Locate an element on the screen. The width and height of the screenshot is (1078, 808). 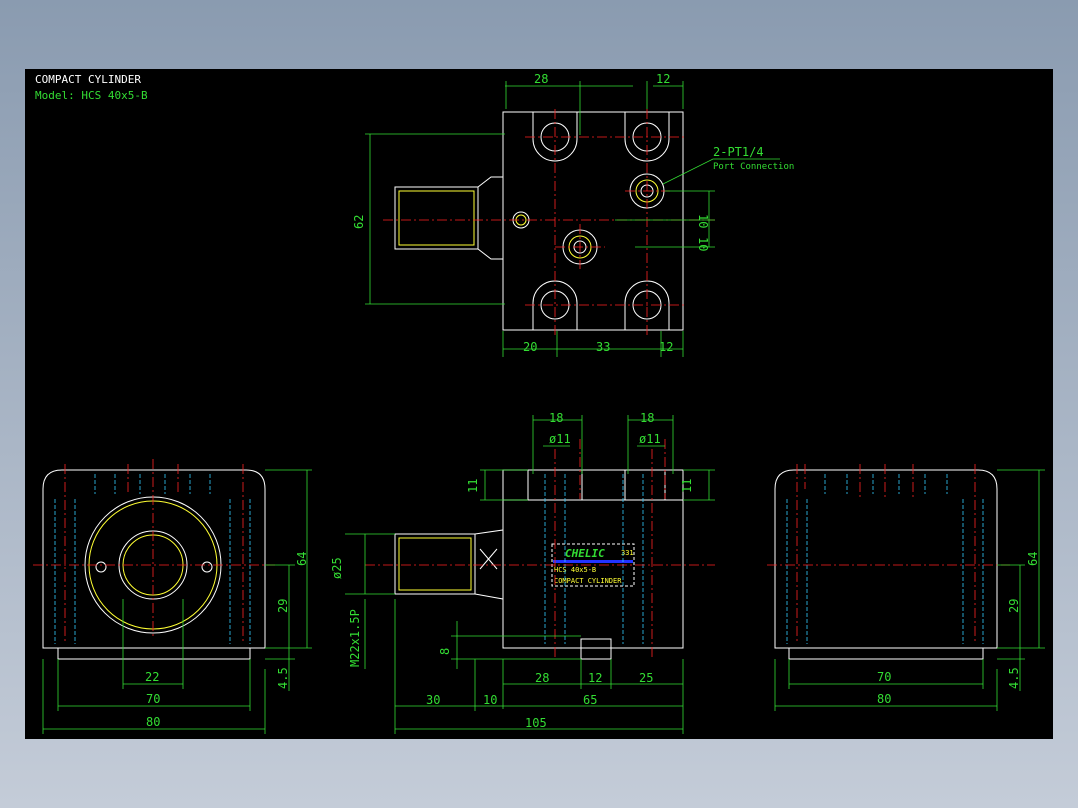
lv-dim-22: 22 is located at coordinates (152, 677).